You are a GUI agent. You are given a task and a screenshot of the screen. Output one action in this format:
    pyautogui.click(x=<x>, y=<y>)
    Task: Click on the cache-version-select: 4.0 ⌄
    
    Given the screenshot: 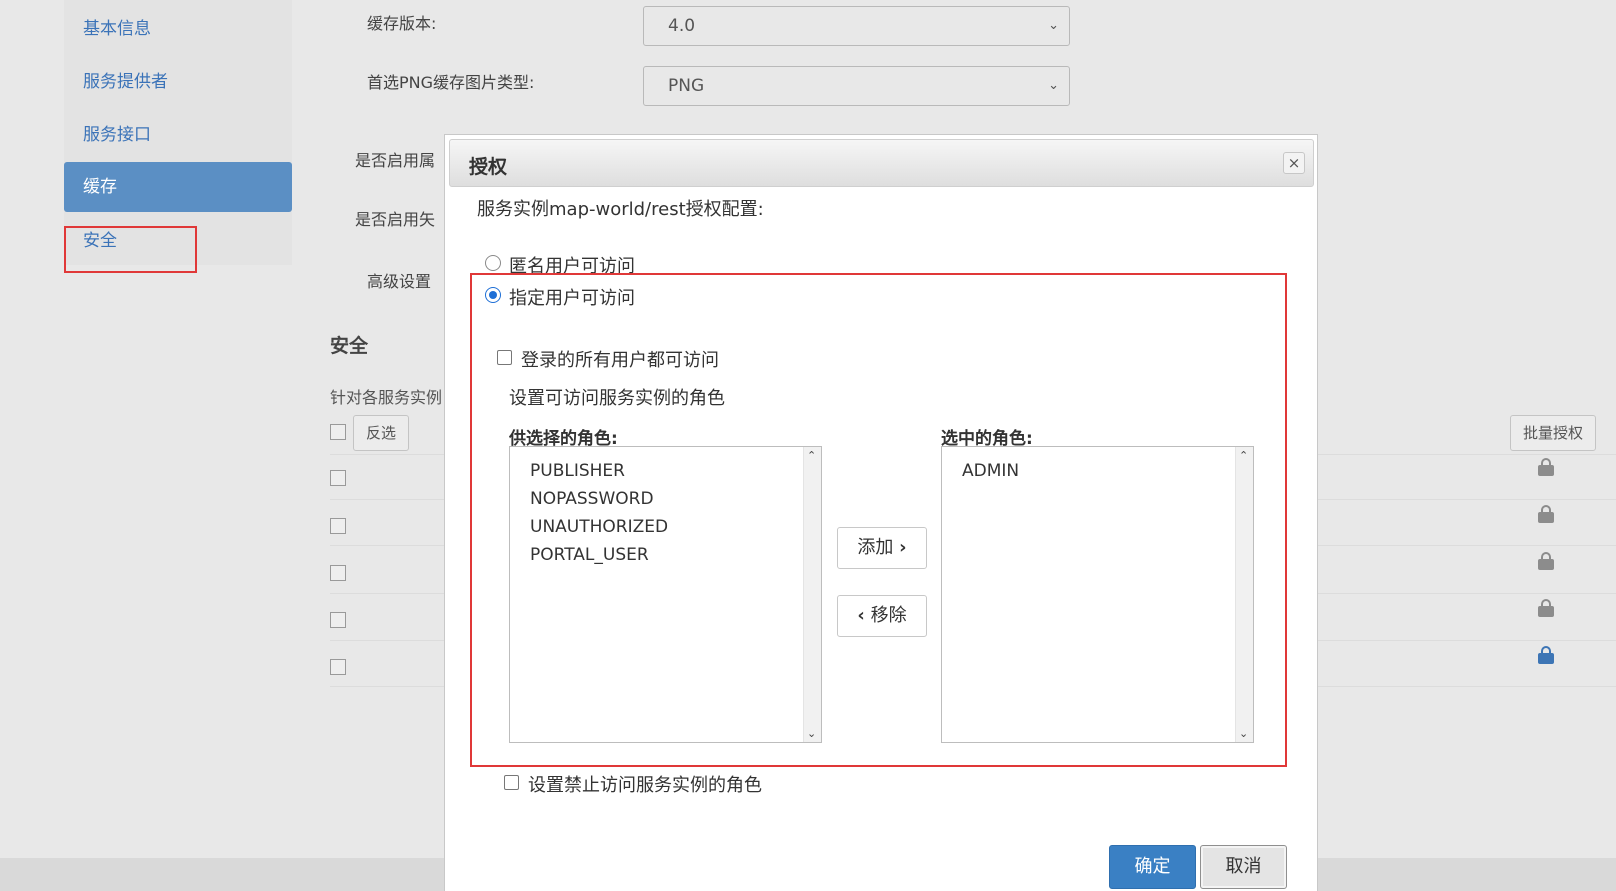 What is the action you would take?
    pyautogui.click(x=856, y=26)
    